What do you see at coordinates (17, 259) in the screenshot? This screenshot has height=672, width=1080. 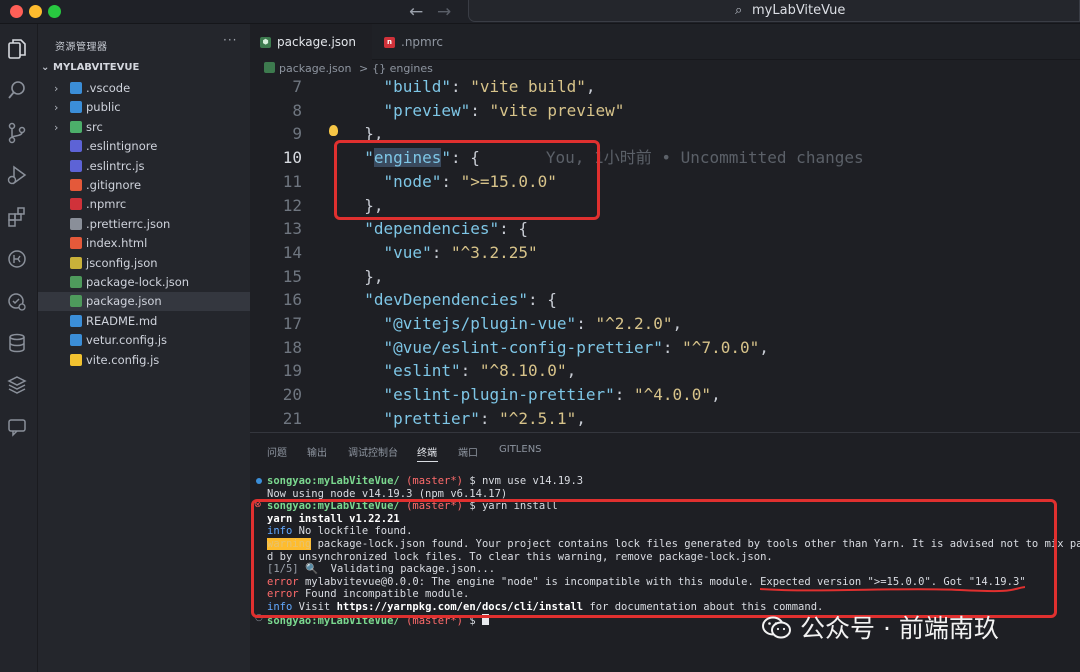 I see `remote-explorer-icon` at bounding box center [17, 259].